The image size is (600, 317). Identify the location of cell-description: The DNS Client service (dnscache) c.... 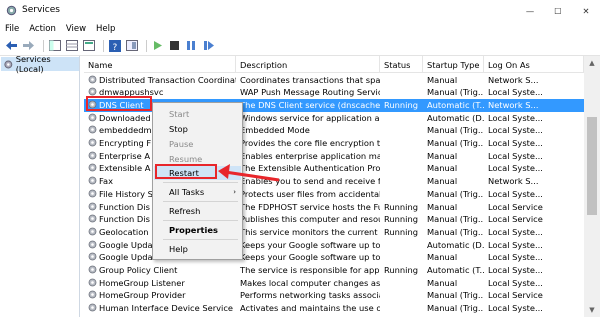
(308, 105).